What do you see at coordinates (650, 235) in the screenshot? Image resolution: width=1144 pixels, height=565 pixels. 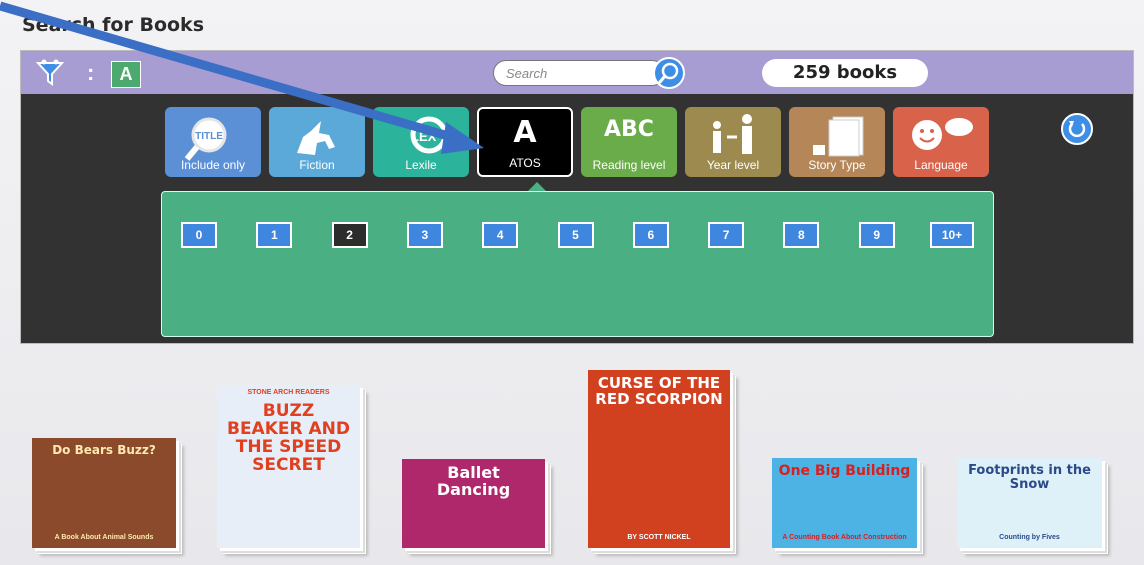 I see `level-button-6: 6` at bounding box center [650, 235].